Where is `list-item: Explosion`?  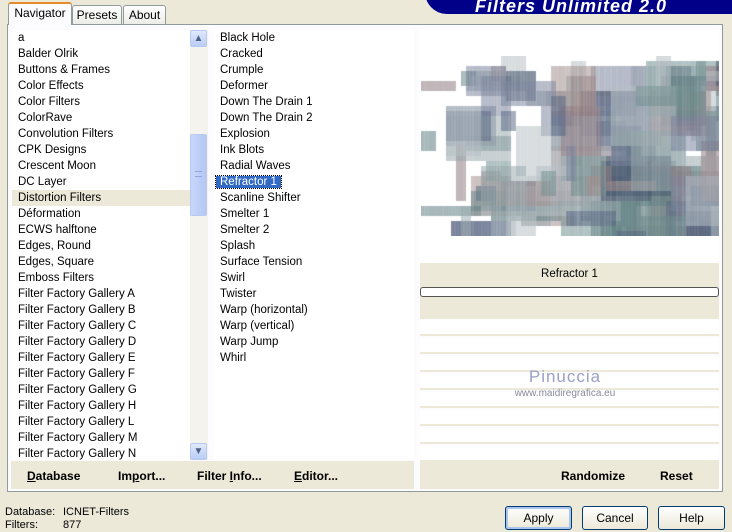
list-item: Explosion is located at coordinates (314, 134).